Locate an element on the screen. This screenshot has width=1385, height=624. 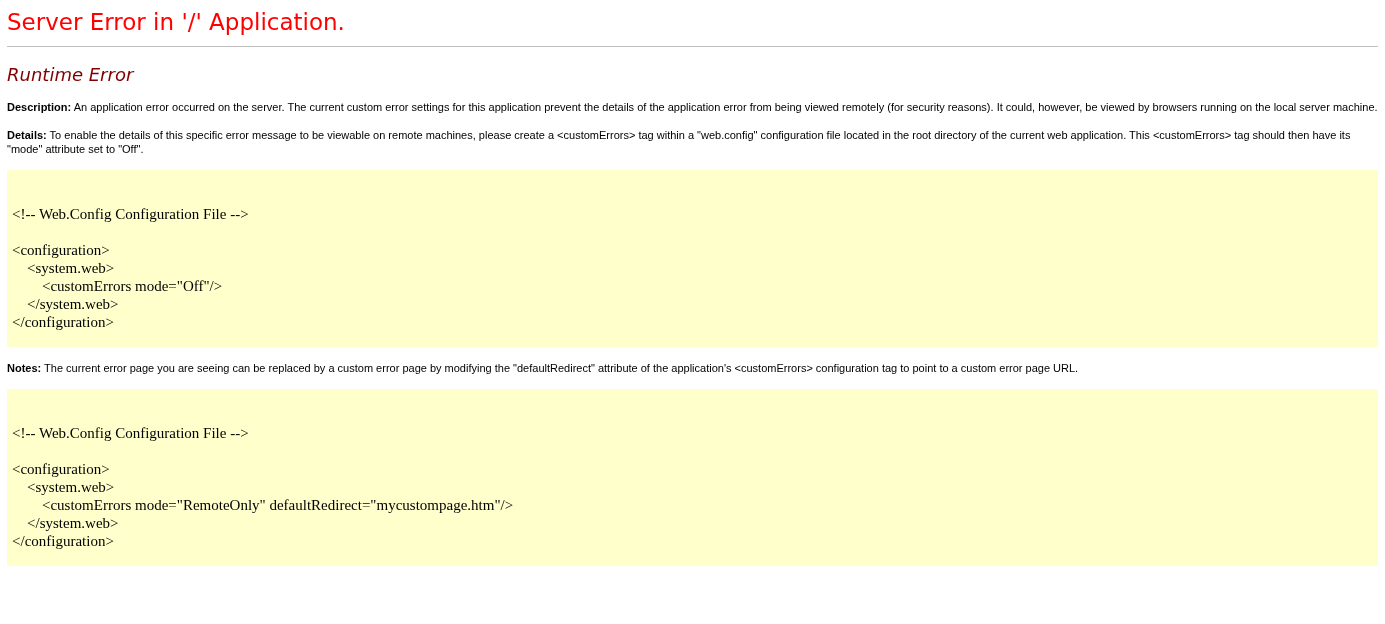
error-paragraph: Notes: The current error page you are seeing can be replaced by a custom error page by modifying the "defaultRedirect" attribute of the application's <customErrors> configuration tag to point to a custom error page URL. is located at coordinates (543, 368).